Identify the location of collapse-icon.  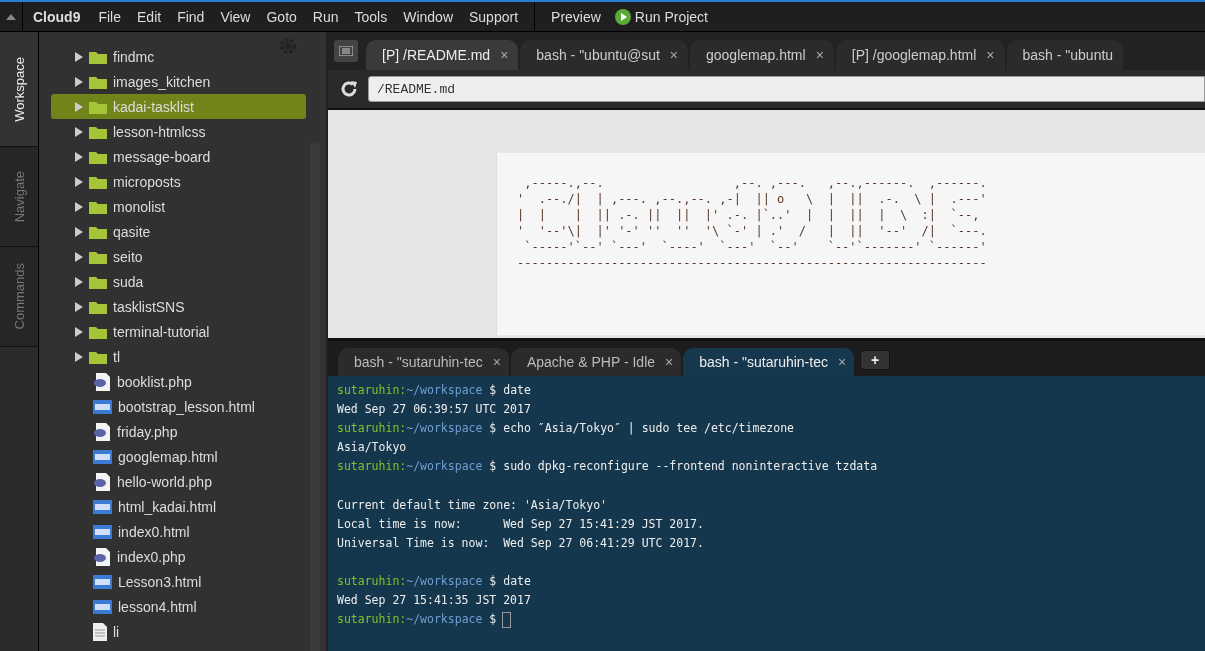
(11, 16).